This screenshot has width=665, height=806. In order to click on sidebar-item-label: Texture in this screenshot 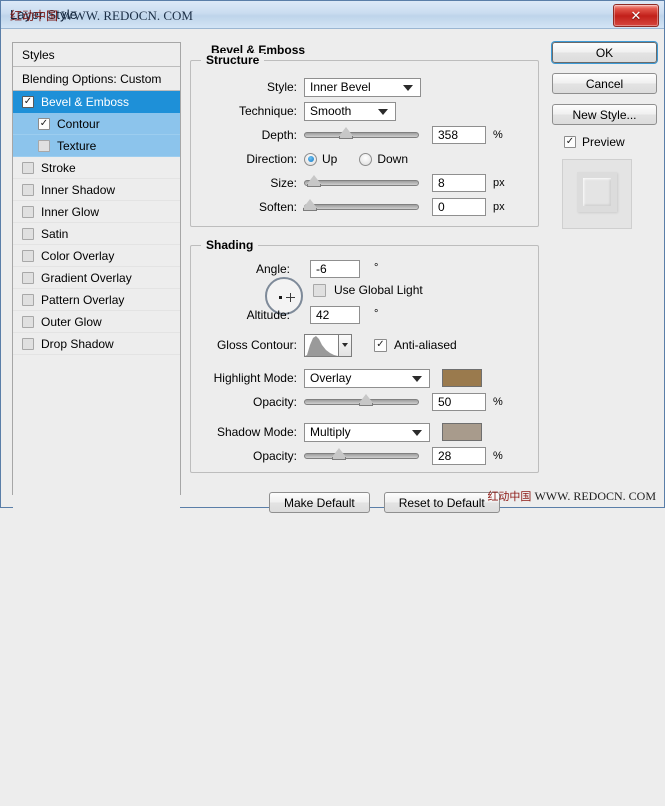, I will do `click(77, 145)`.